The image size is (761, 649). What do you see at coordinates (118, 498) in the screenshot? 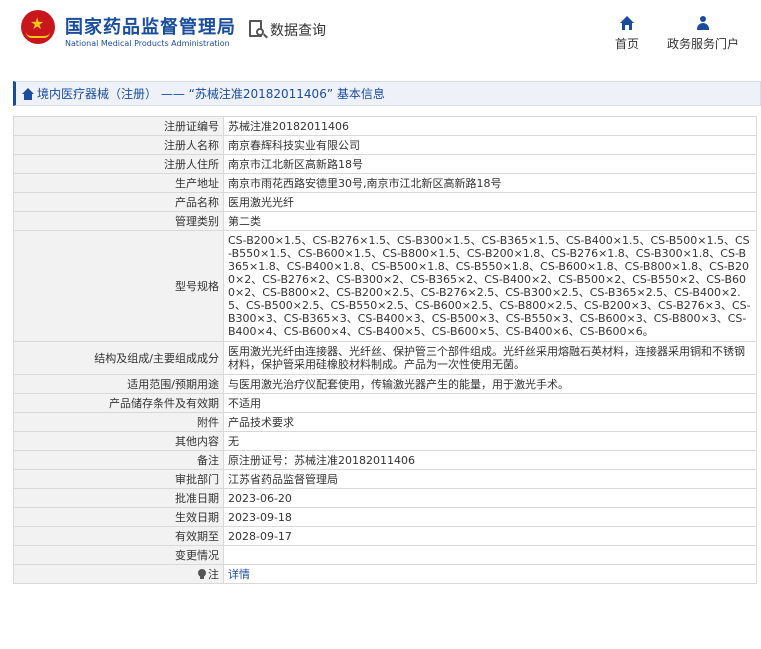
I see `field-label: 批准日期` at bounding box center [118, 498].